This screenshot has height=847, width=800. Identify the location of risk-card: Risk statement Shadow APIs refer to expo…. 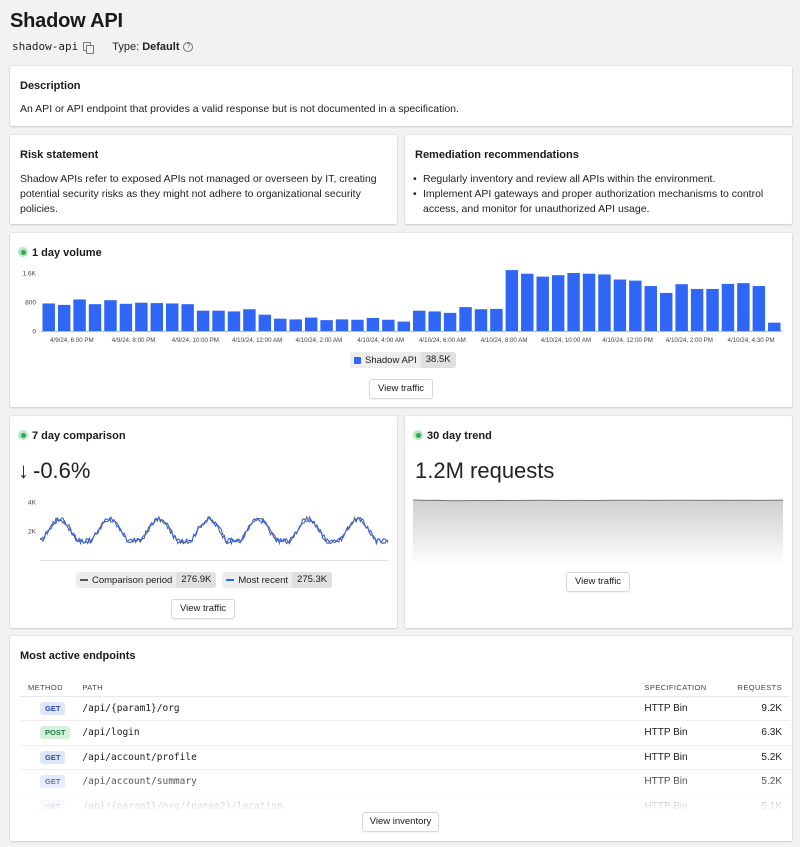
(203, 179).